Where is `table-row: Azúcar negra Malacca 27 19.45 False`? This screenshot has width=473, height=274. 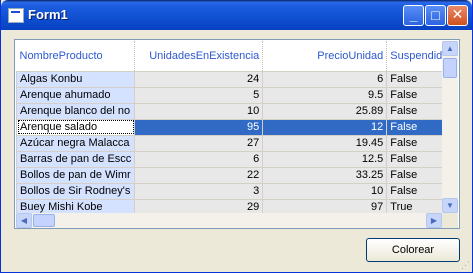 table-row: Azúcar negra Malacca 27 19.45 False is located at coordinates (234, 143).